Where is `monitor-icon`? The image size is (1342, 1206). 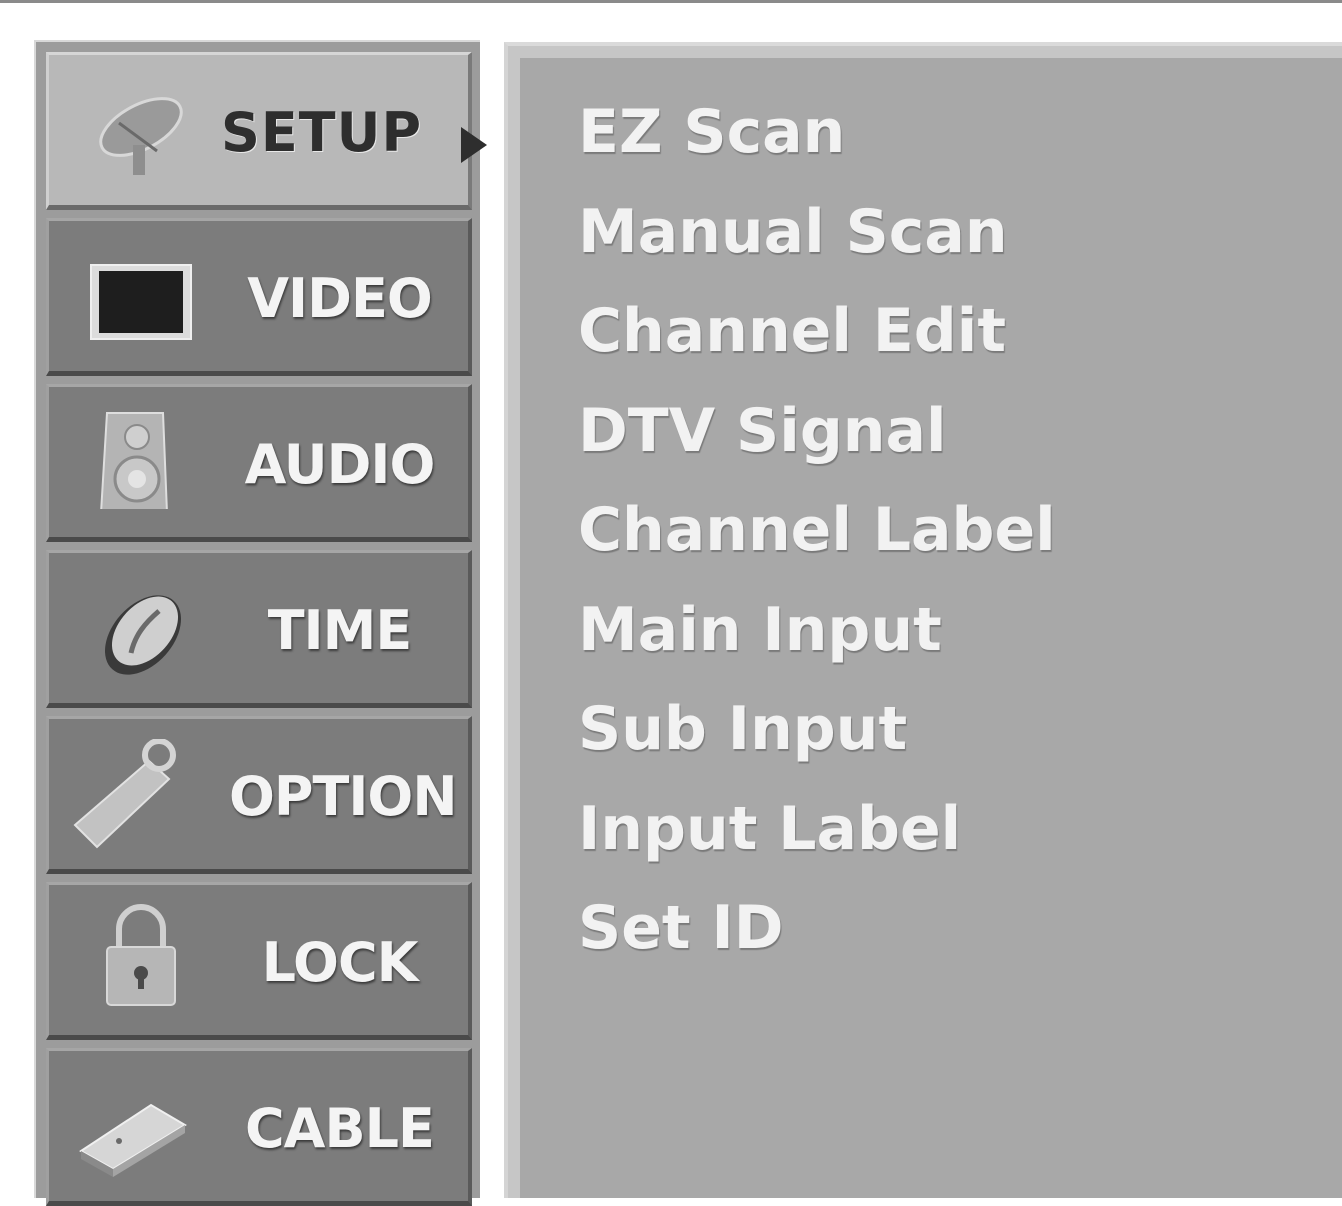
monitor-icon is located at coordinates (139, 300).